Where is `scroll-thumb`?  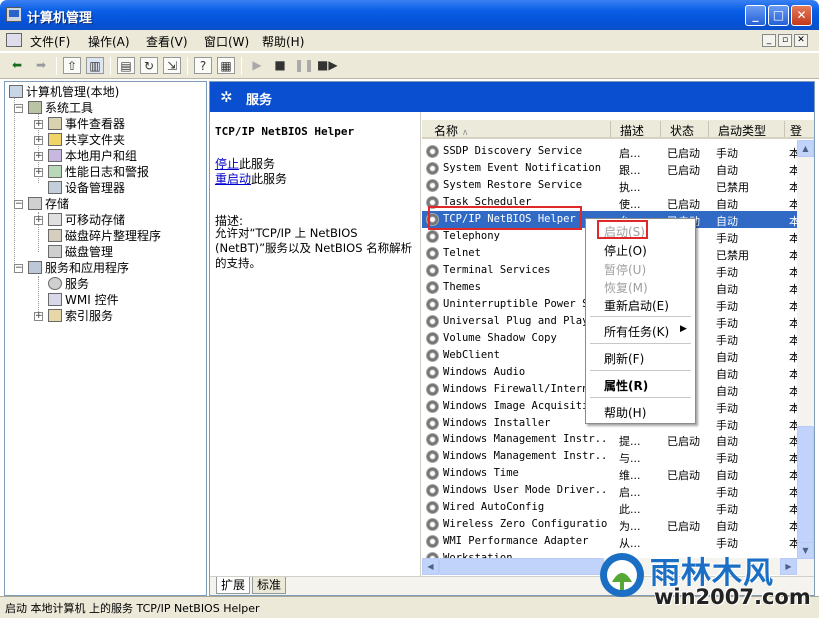 scroll-thumb is located at coordinates (805, 492).